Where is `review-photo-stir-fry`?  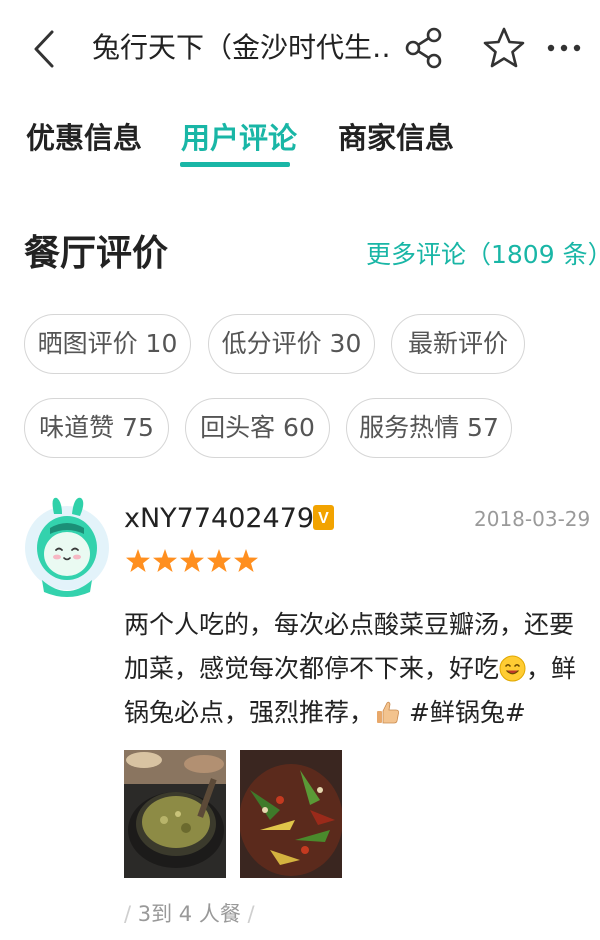
review-photo-stir-fry is located at coordinates (291, 814).